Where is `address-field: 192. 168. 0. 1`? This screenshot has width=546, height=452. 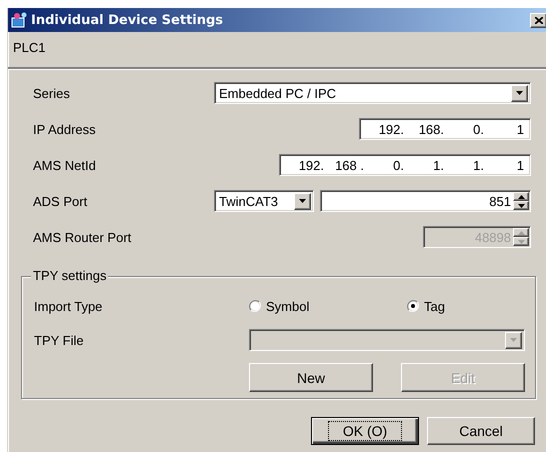
address-field: 192. 168. 0. 1 is located at coordinates (445, 129).